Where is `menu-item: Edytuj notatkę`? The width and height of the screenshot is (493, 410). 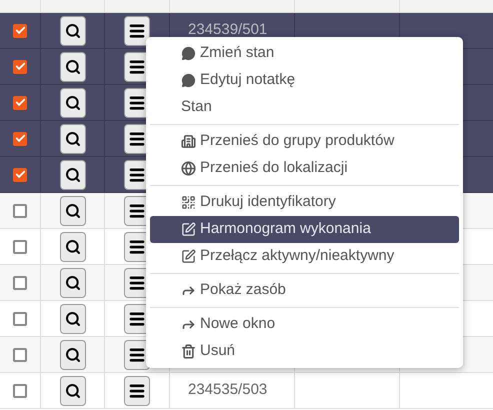 menu-item: Edytuj notatkę is located at coordinates (304, 80).